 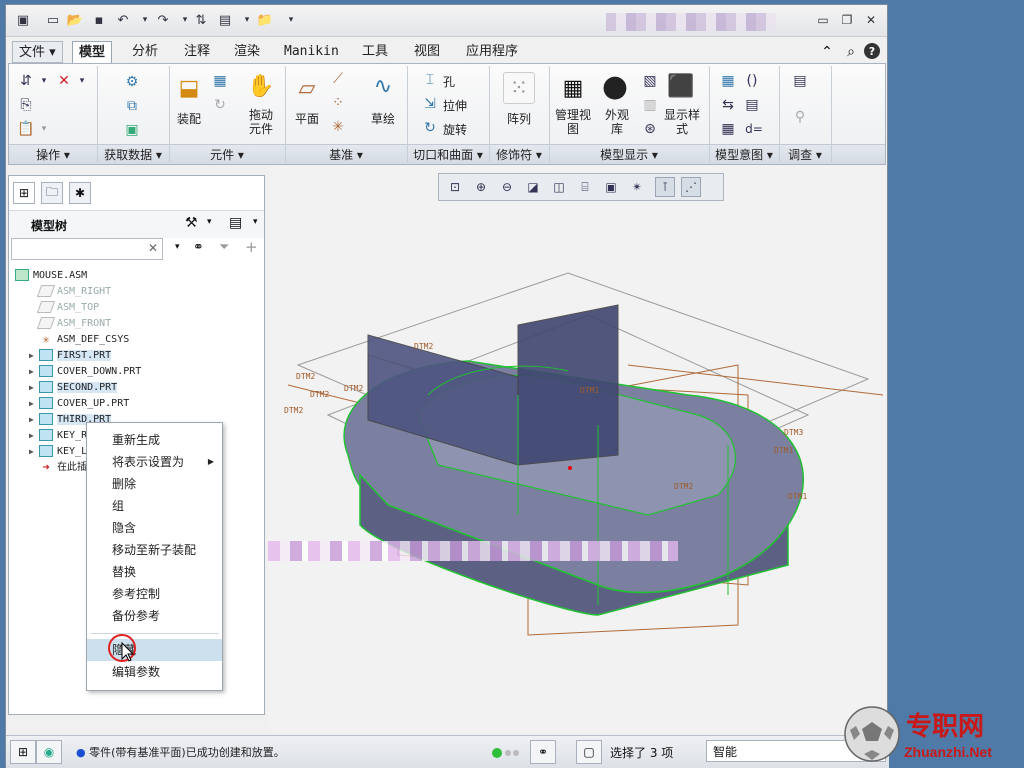 I want to click on zoom-in-icon: ⊕, so click(x=481, y=187).